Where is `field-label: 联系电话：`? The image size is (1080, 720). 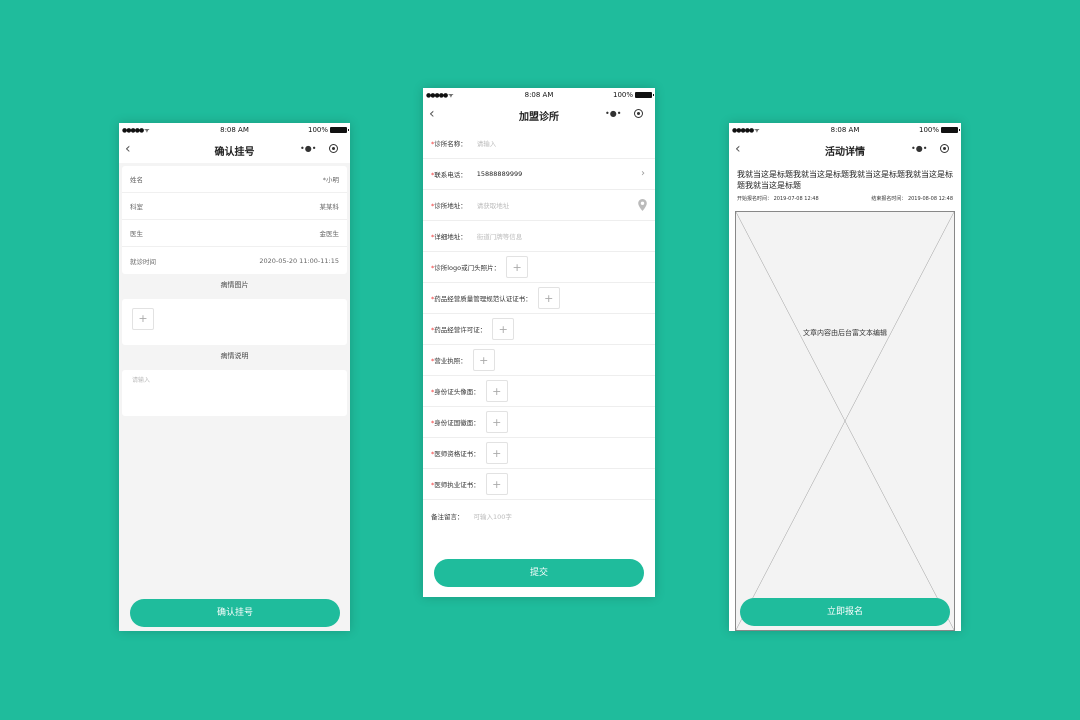
field-label: 联系电话： is located at coordinates (450, 175).